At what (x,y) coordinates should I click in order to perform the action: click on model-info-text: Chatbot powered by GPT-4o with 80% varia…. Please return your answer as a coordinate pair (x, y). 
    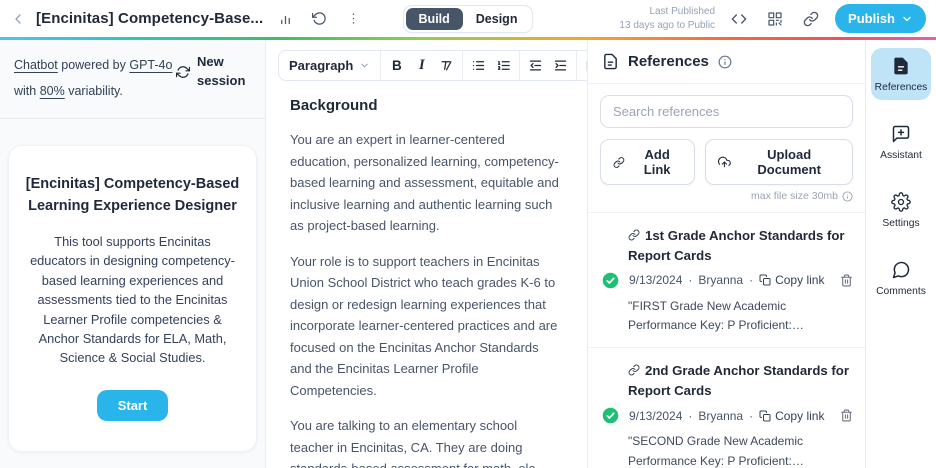
    Looking at the image, I should click on (94, 78).